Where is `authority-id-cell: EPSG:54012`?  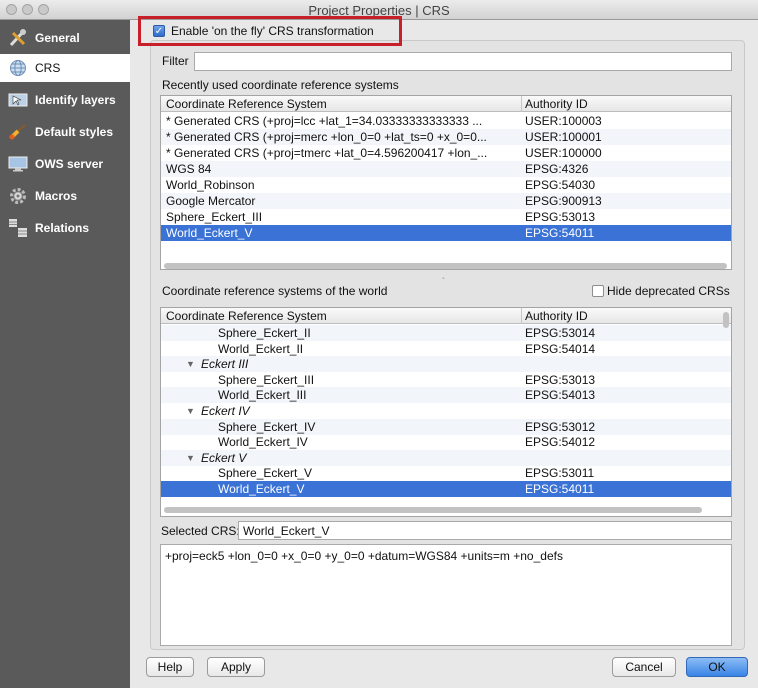
authority-id-cell: EPSG:54012 is located at coordinates (560, 442).